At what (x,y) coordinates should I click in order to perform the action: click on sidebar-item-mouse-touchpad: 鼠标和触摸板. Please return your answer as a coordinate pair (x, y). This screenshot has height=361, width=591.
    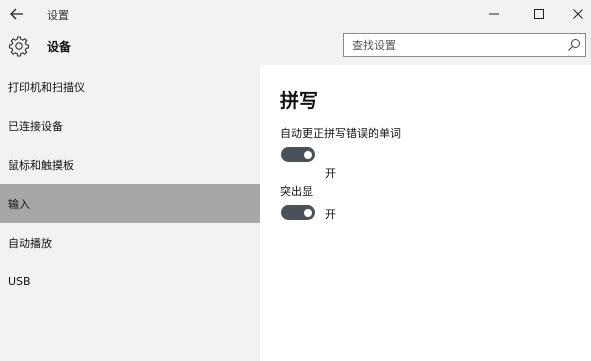
    Looking at the image, I should click on (130, 164).